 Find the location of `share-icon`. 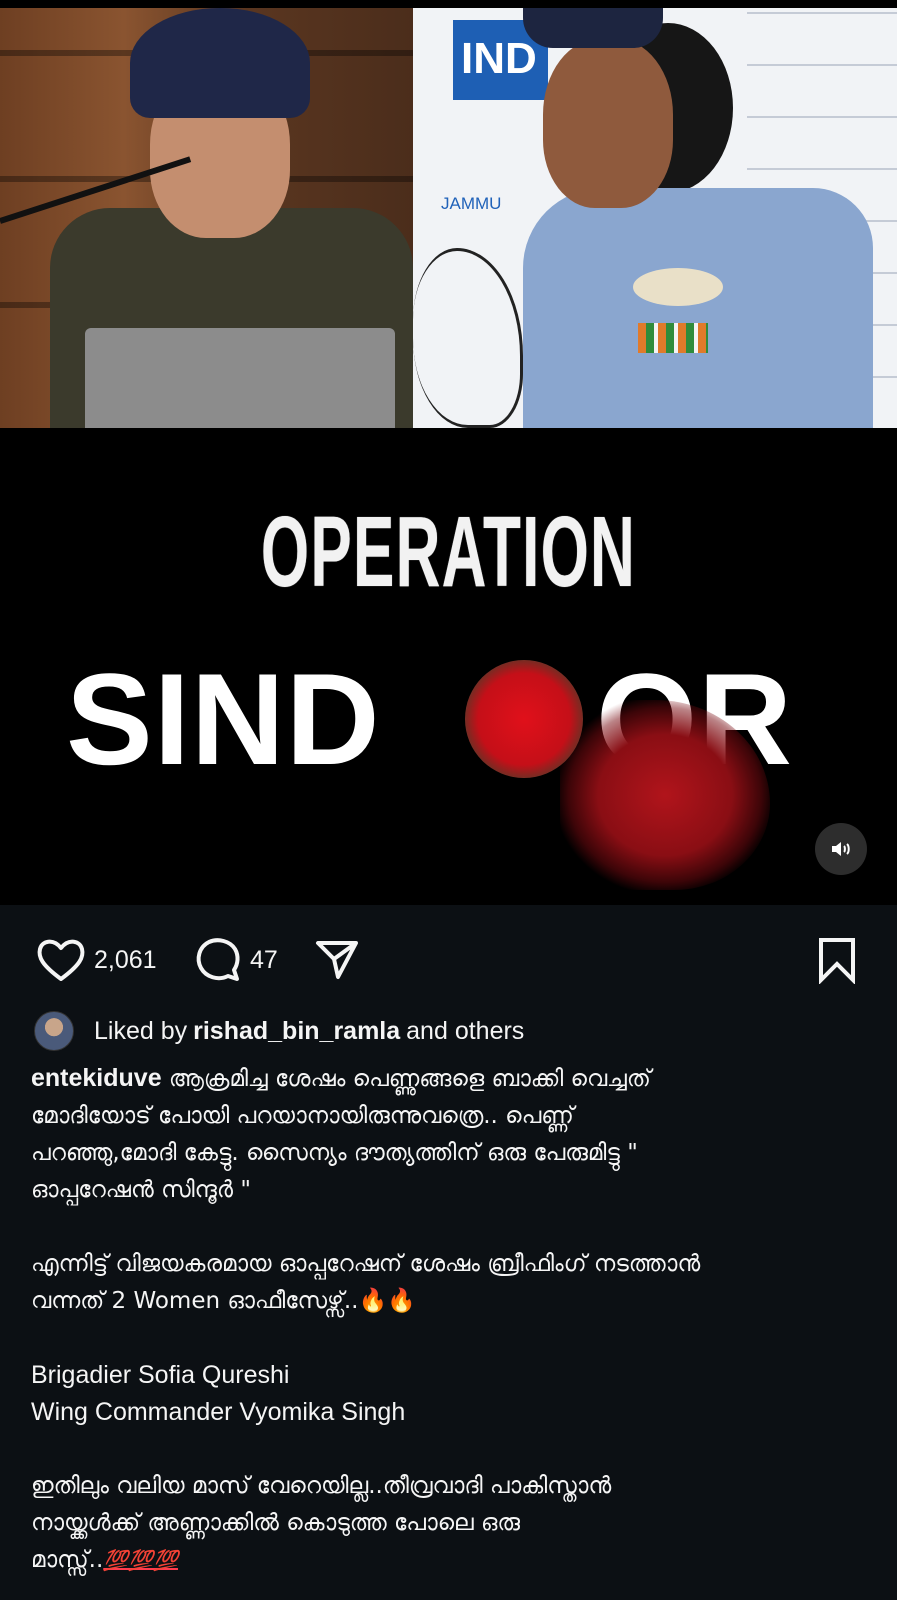

share-icon is located at coordinates (337, 960).